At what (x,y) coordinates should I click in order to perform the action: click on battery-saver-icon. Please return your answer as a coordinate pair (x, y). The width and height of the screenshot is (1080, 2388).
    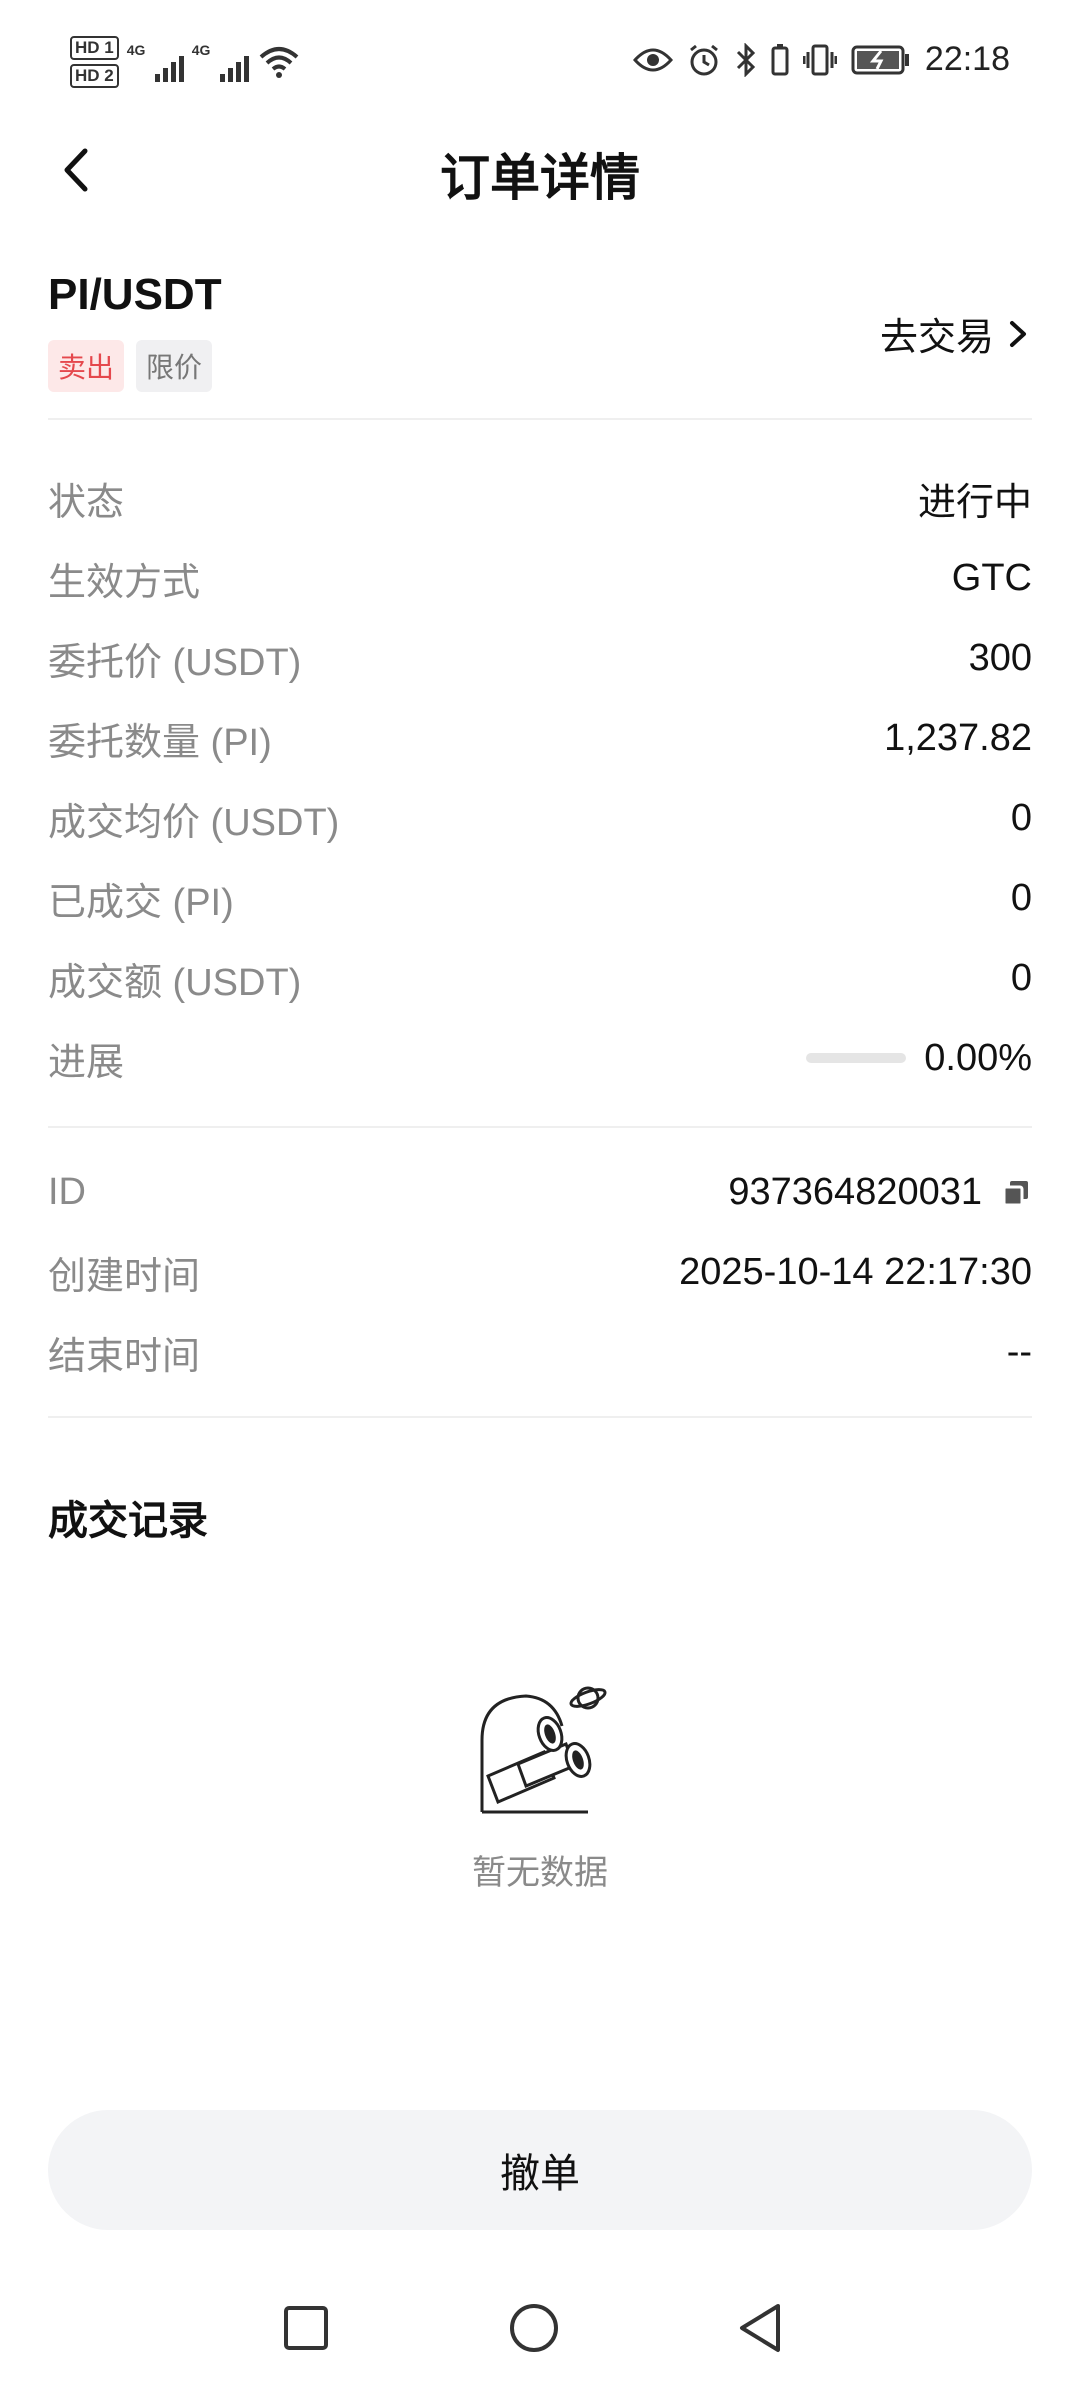
    Looking at the image, I should click on (780, 59).